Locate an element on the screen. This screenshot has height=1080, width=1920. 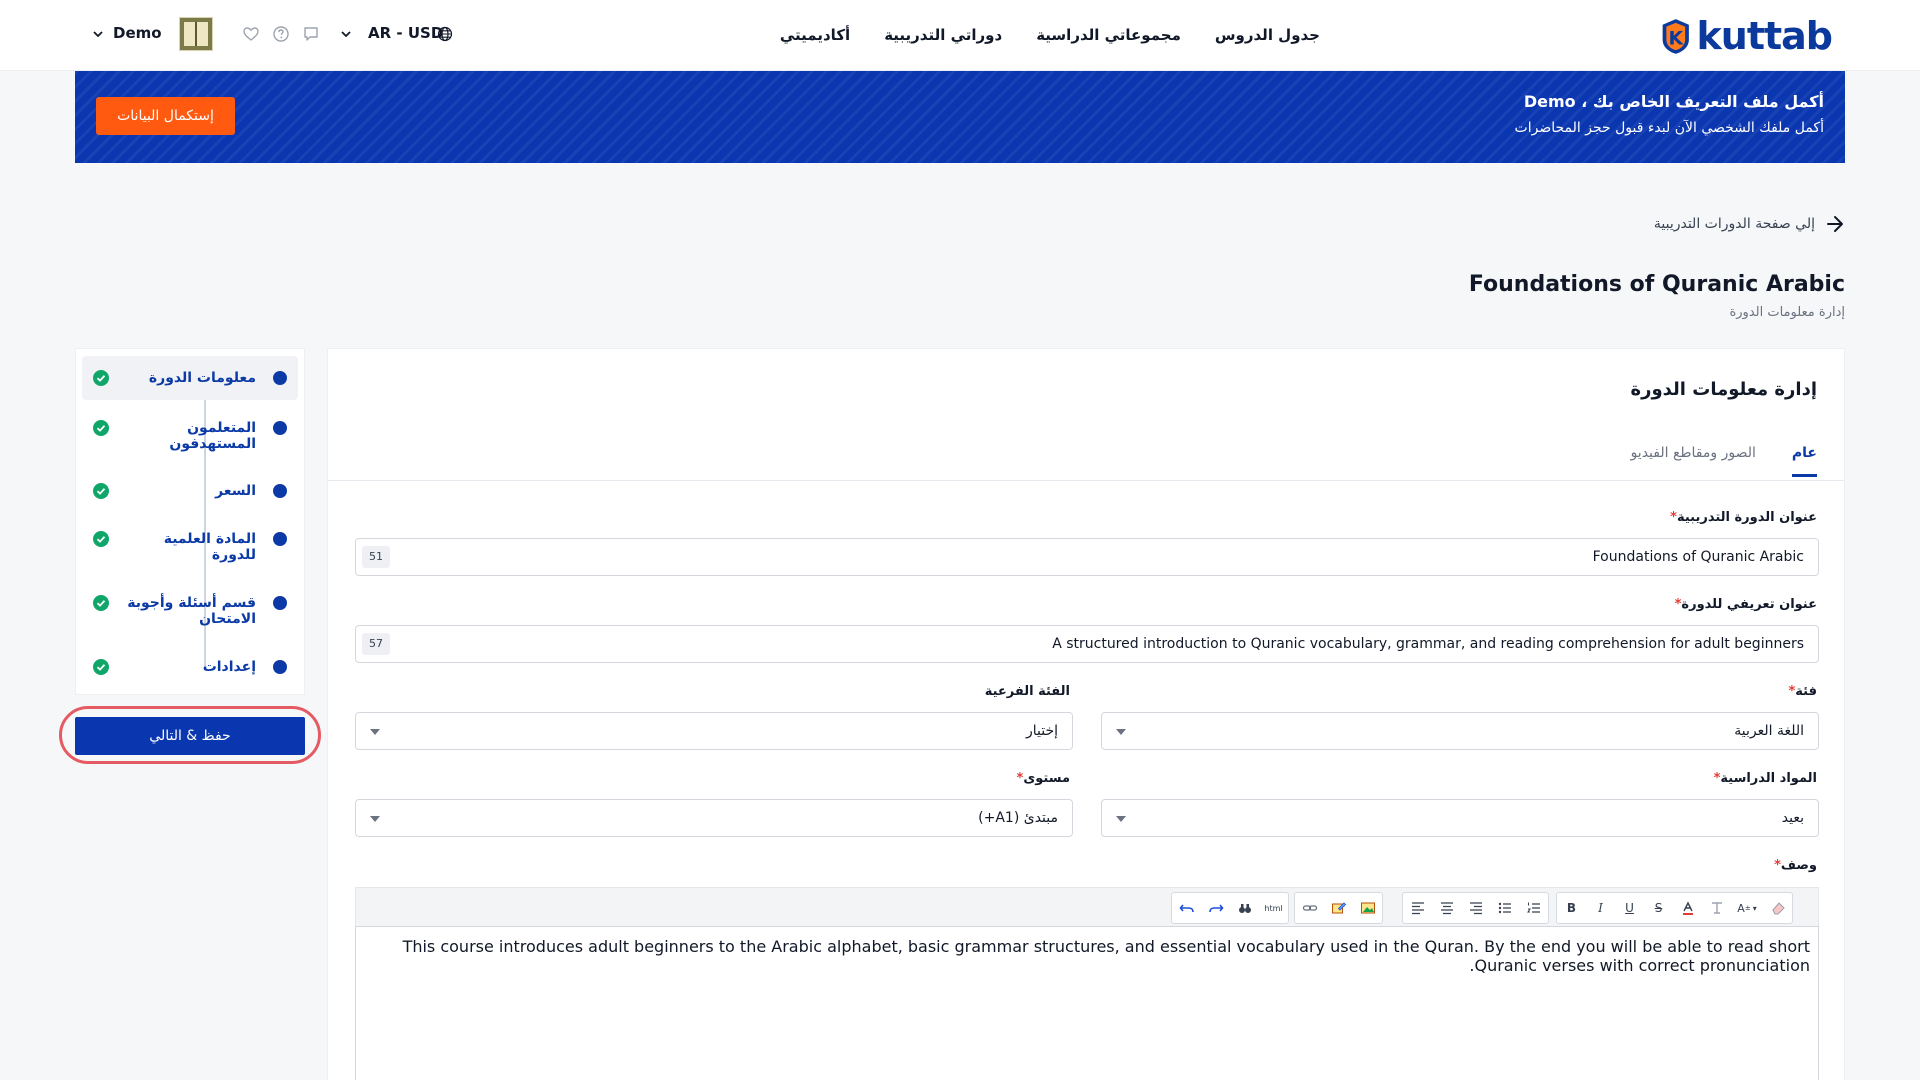
subcategory-select: إختيار is located at coordinates (714, 731).